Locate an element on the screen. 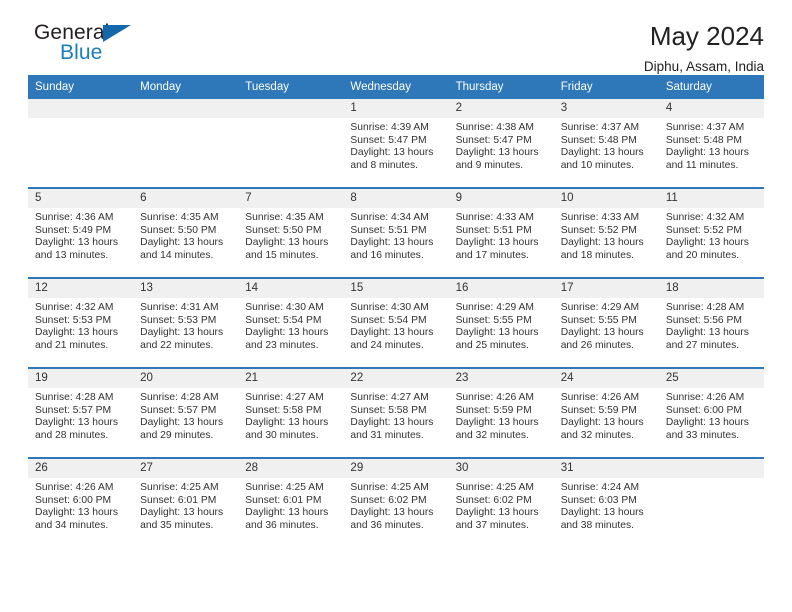 This screenshot has height=612, width=792. sunset-text: Sunset: 6:01 PM is located at coordinates (178, 500).